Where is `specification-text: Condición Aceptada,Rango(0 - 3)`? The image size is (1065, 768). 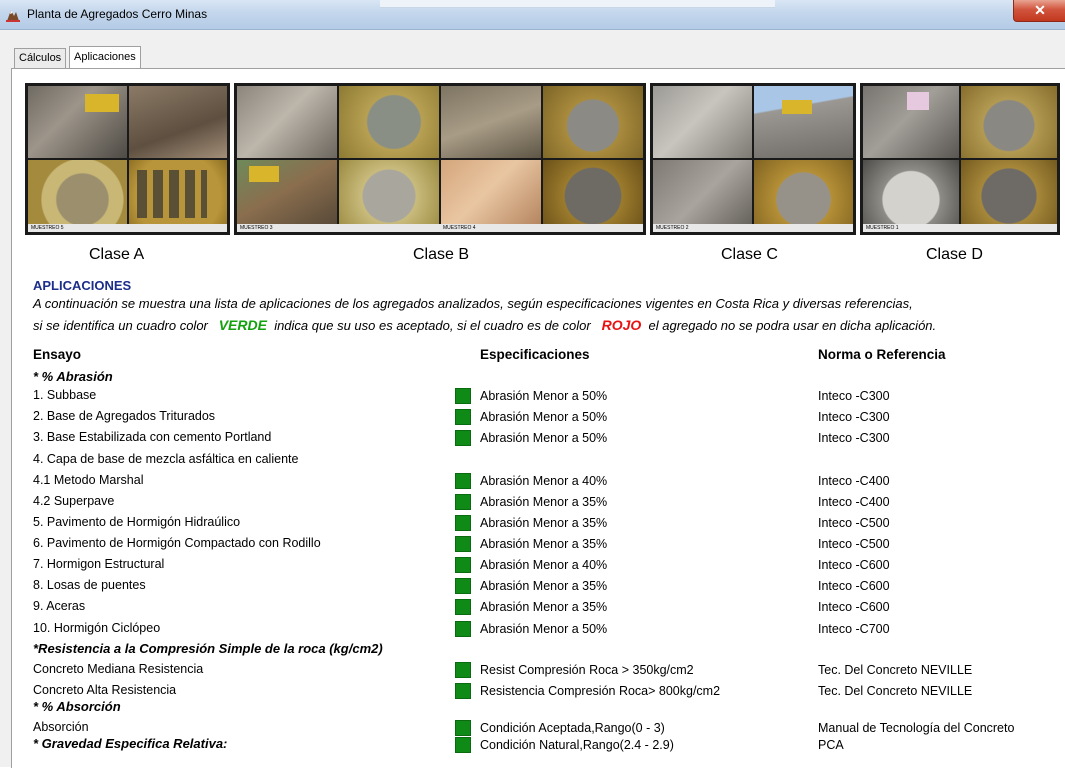 specification-text: Condición Aceptada,Rango(0 - 3) is located at coordinates (572, 728).